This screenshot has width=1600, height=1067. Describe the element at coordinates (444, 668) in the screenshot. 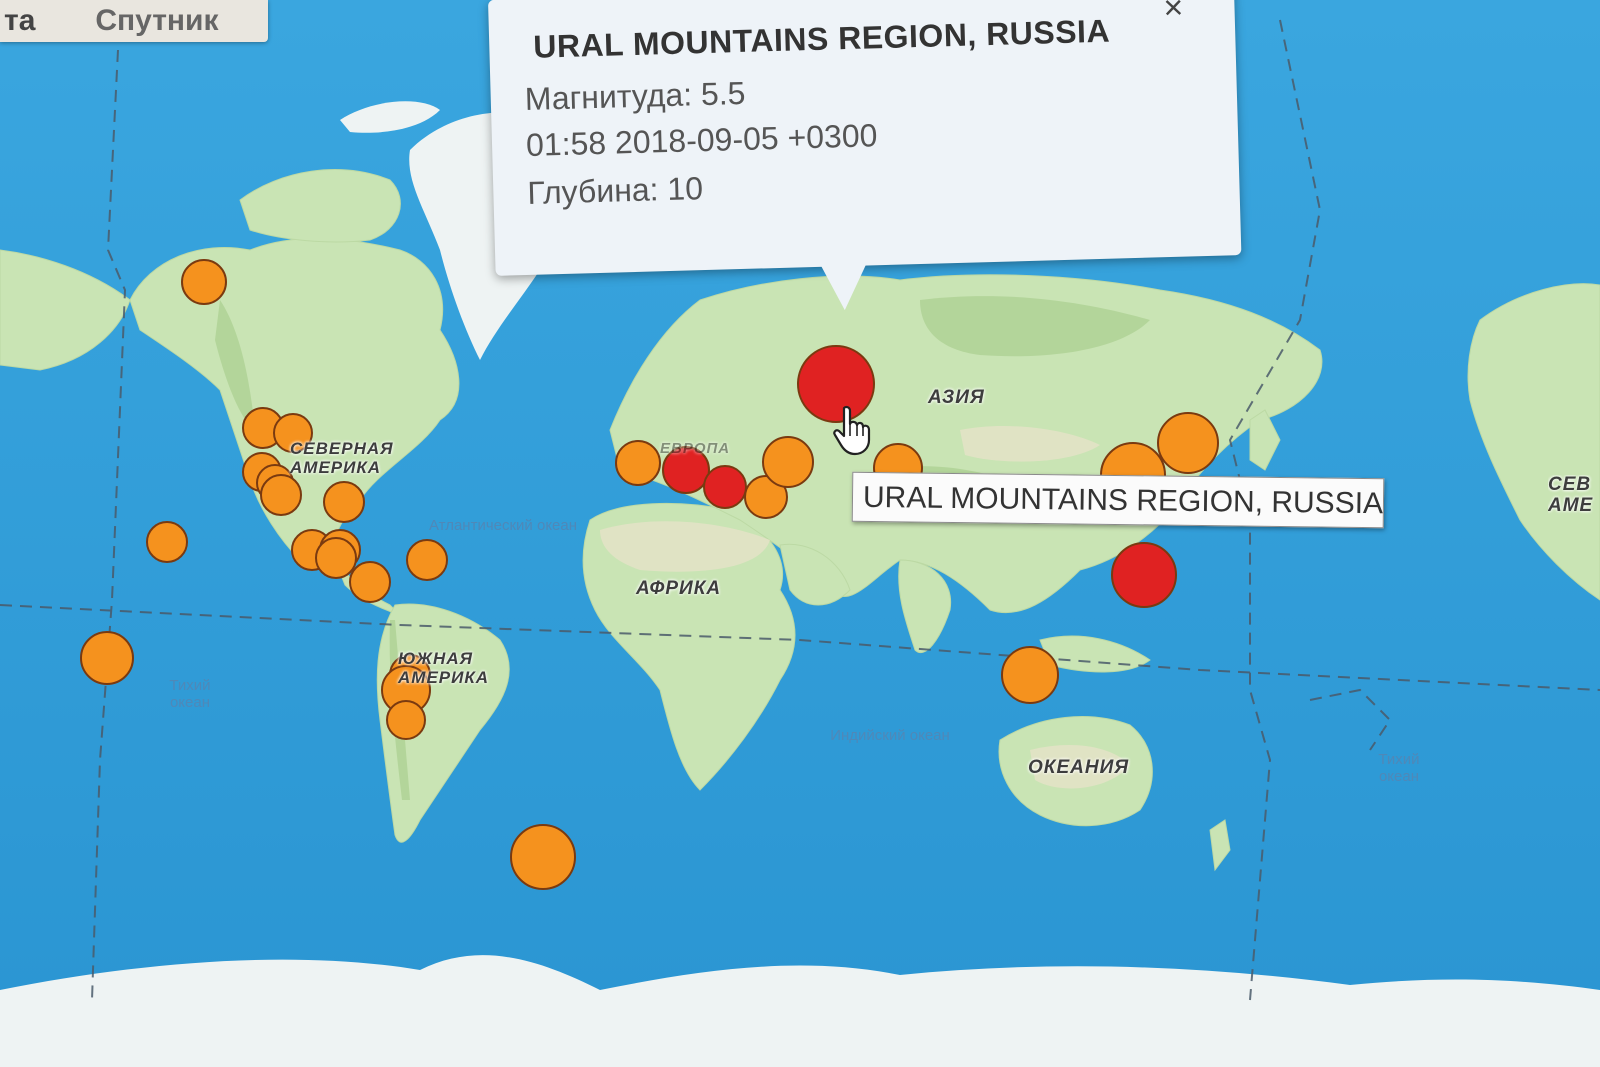

I see `continent-label-south-america: ЮЖНАЯ АМЕРИКА` at that location.